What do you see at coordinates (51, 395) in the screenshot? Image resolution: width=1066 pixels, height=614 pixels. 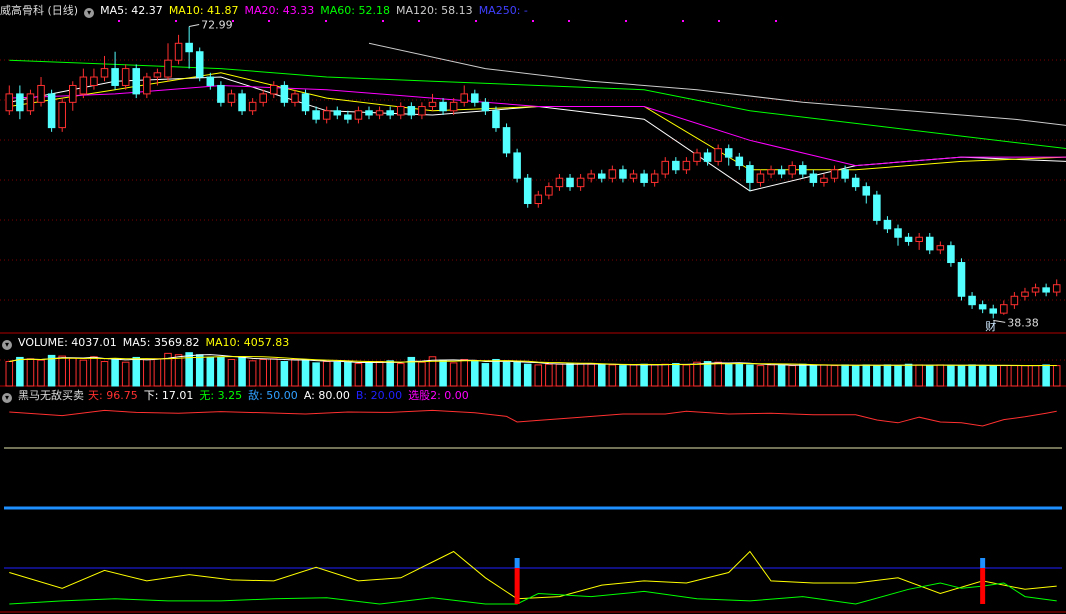 I see `indicator-title: 黑马无敌买卖` at bounding box center [51, 395].